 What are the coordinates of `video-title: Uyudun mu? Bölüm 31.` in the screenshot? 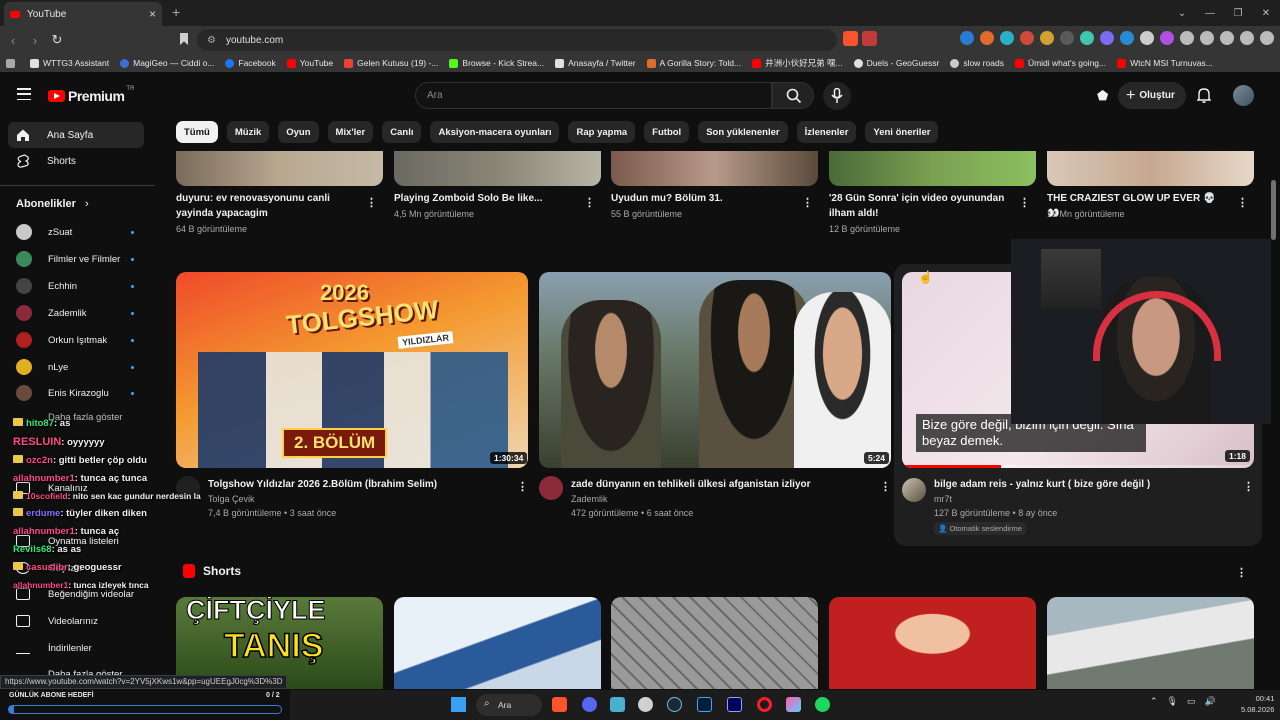 It's located at (698, 198).